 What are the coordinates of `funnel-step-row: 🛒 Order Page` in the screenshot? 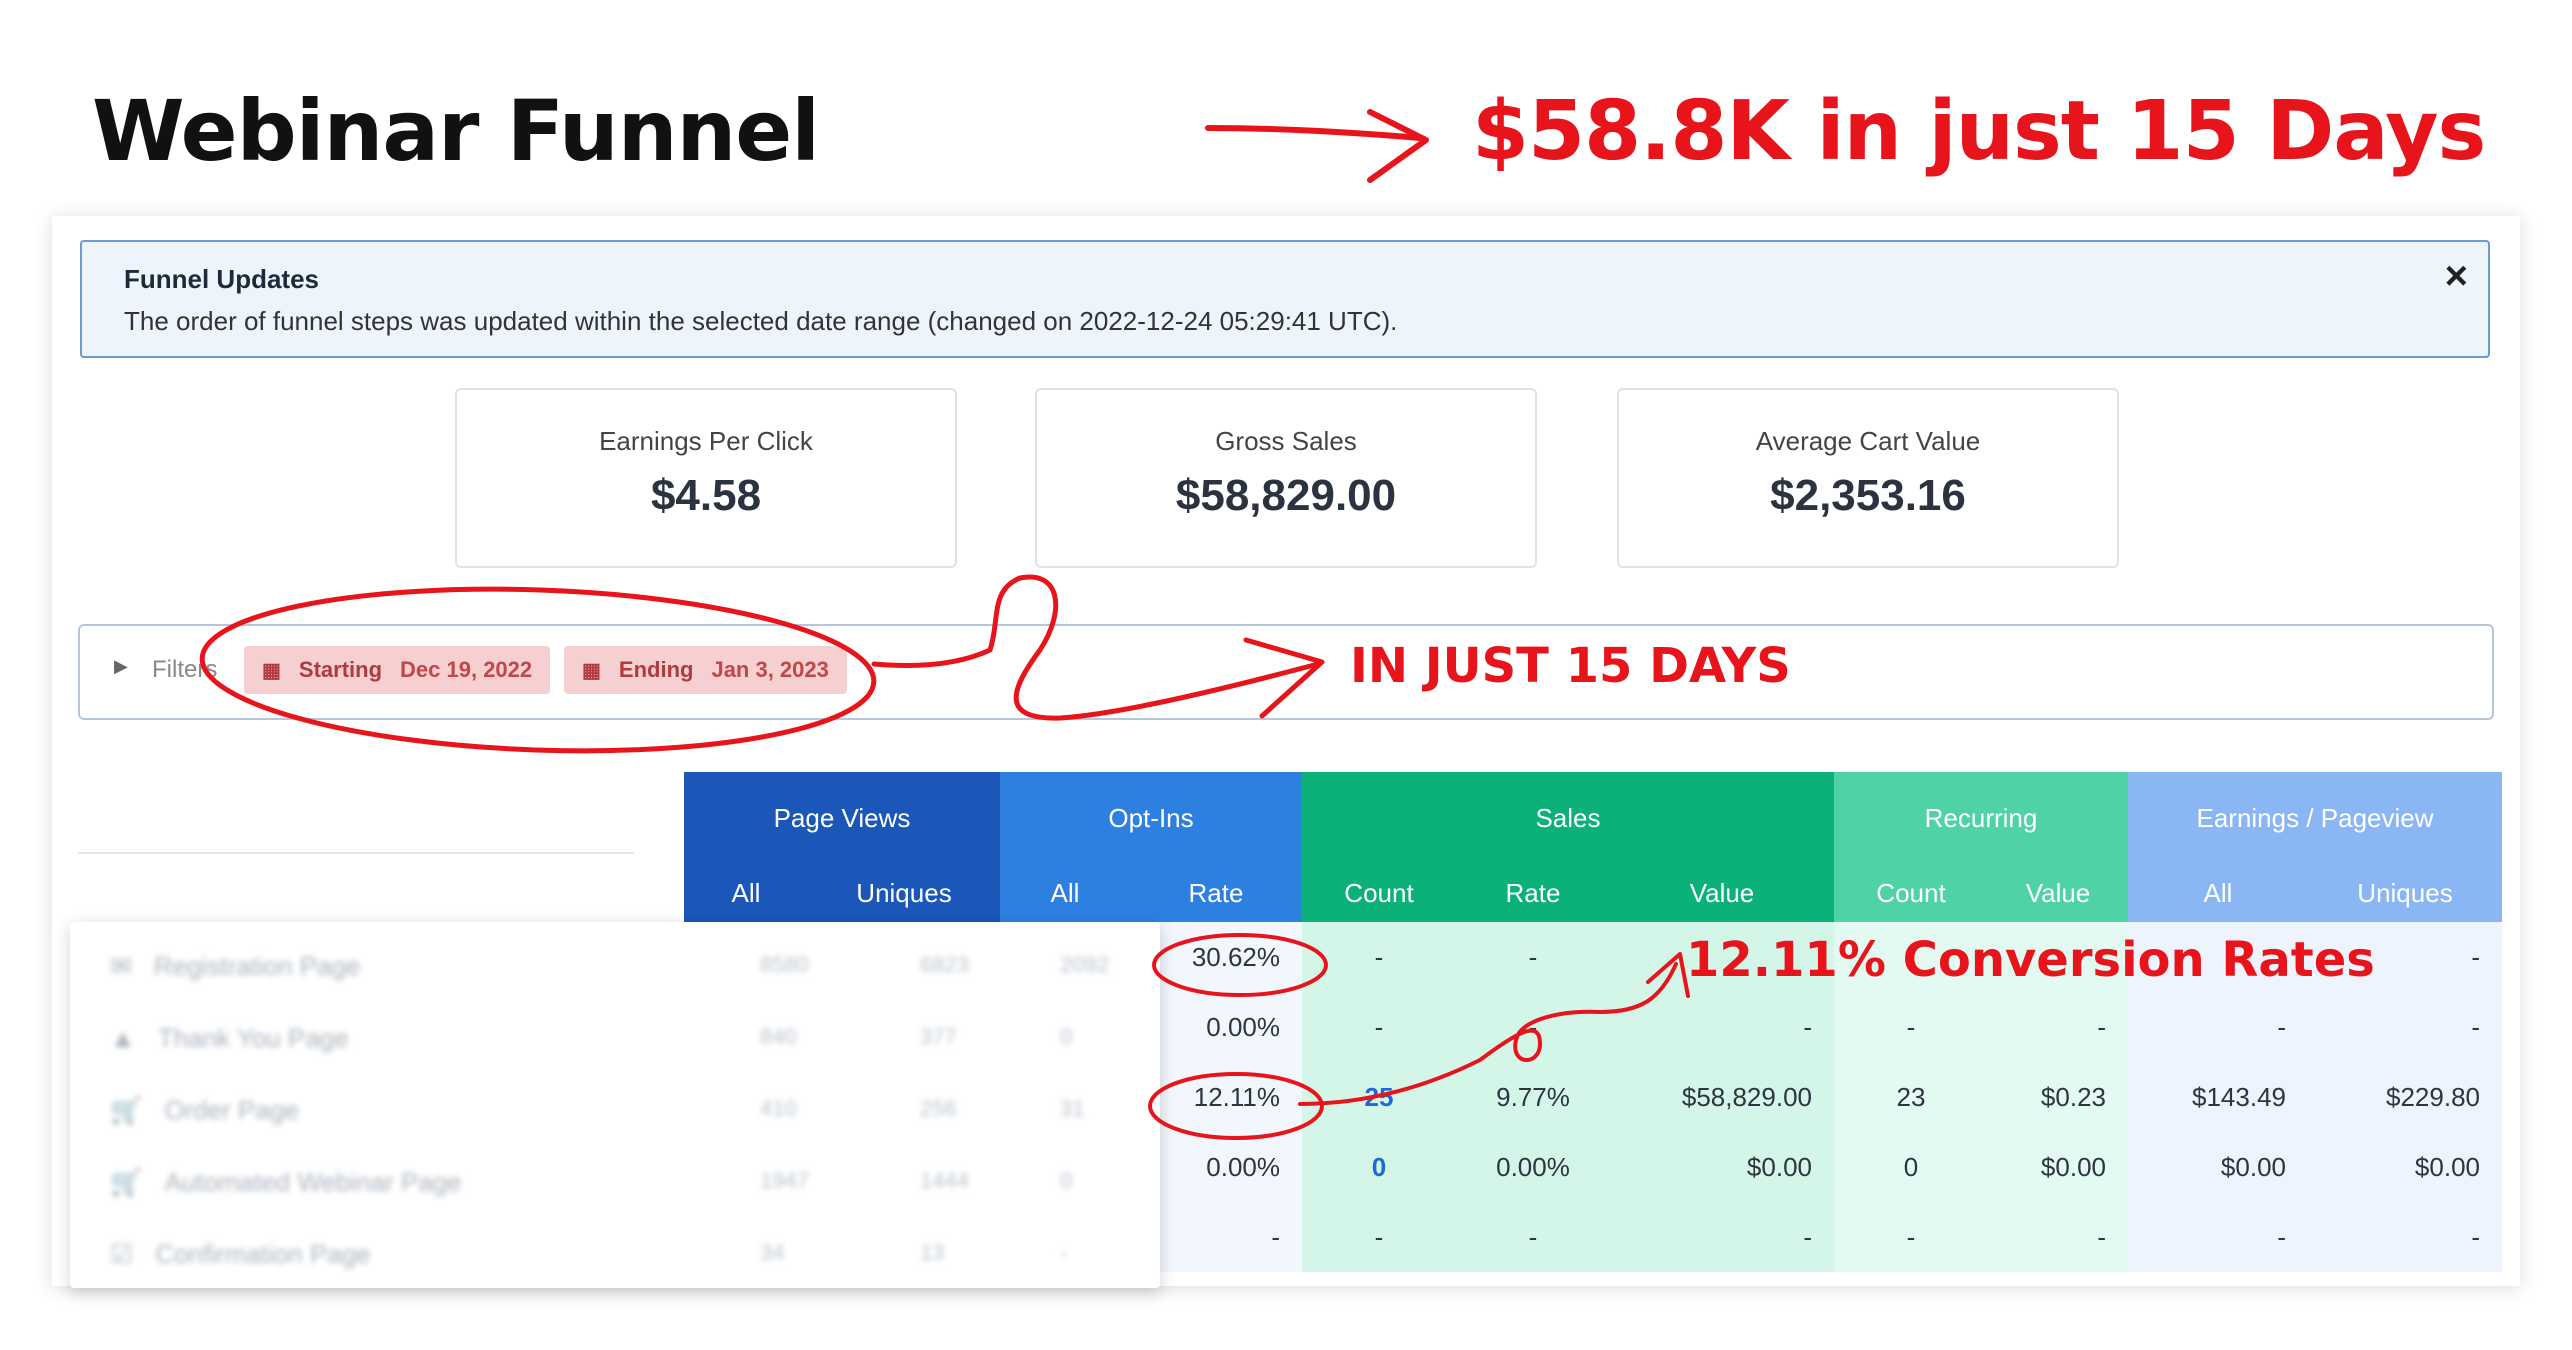 It's located at (204, 1110).